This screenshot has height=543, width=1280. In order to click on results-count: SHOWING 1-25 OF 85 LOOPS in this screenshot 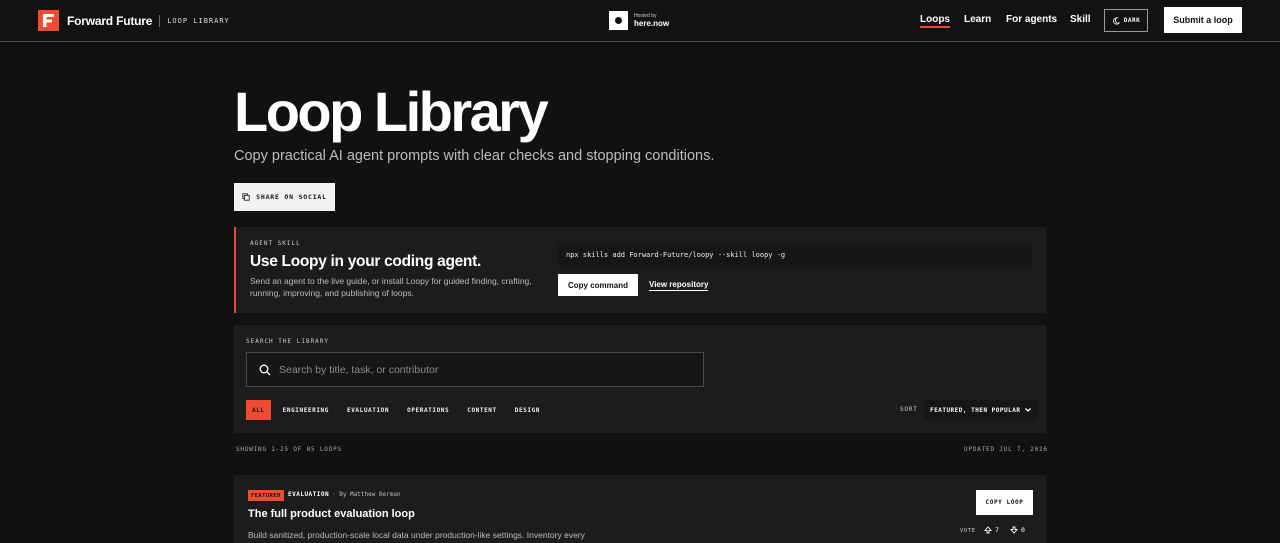, I will do `click(289, 449)`.